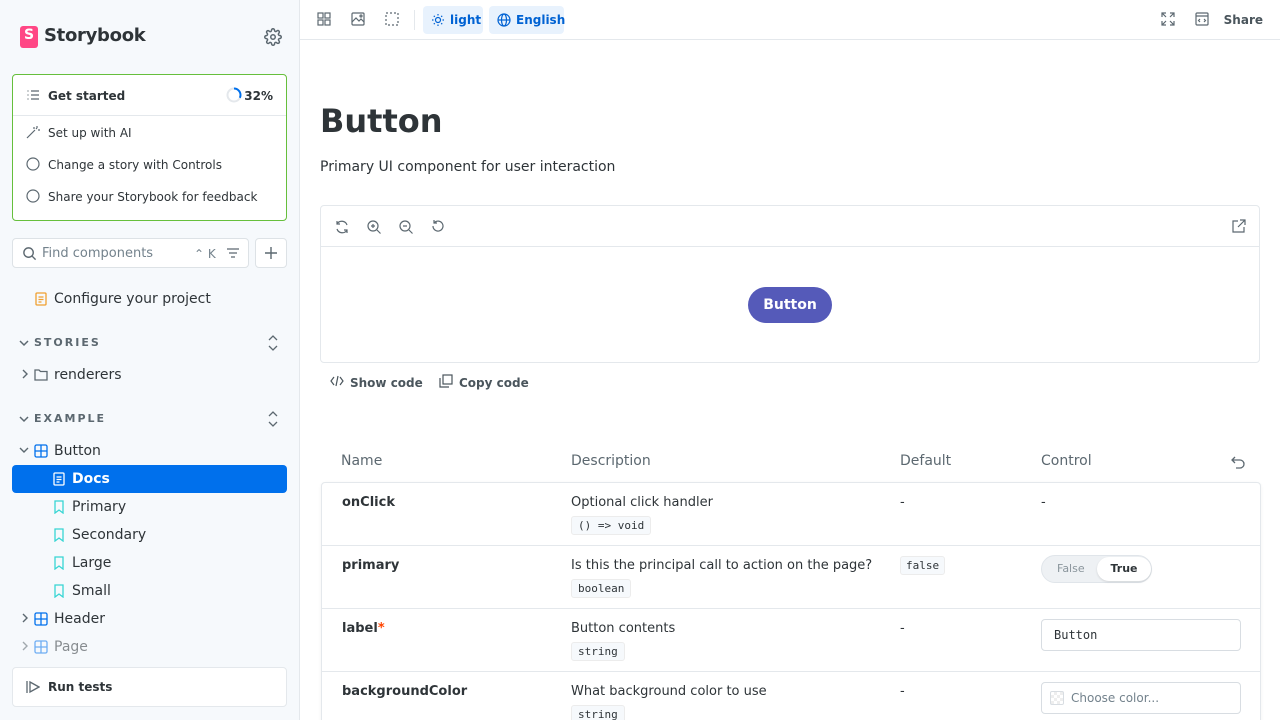 This screenshot has height=720, width=1280. What do you see at coordinates (67, 342) in the screenshot?
I see `section-title: STORIES` at bounding box center [67, 342].